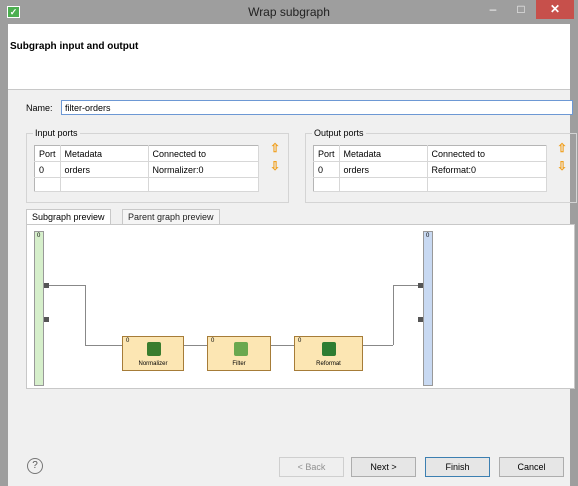  Describe the element at coordinates (555, 9) in the screenshot. I see `close-button: ✕` at that location.